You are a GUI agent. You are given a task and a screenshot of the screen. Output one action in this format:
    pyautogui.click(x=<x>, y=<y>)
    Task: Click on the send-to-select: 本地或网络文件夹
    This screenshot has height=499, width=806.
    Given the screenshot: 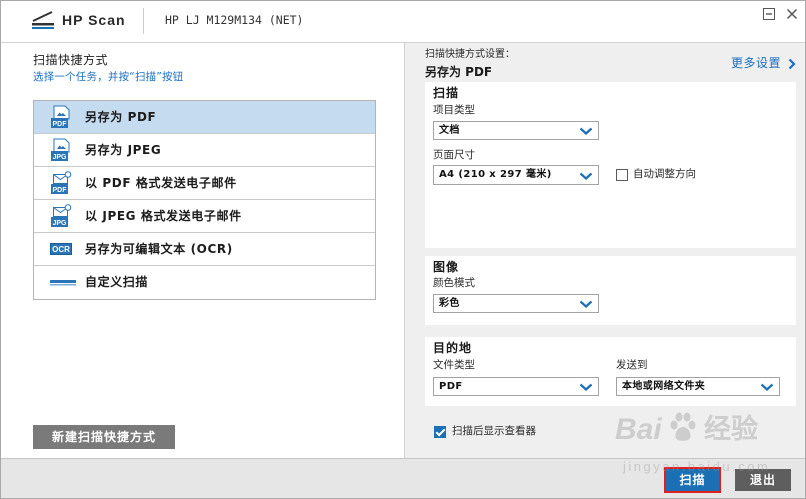 What is the action you would take?
    pyautogui.click(x=698, y=386)
    